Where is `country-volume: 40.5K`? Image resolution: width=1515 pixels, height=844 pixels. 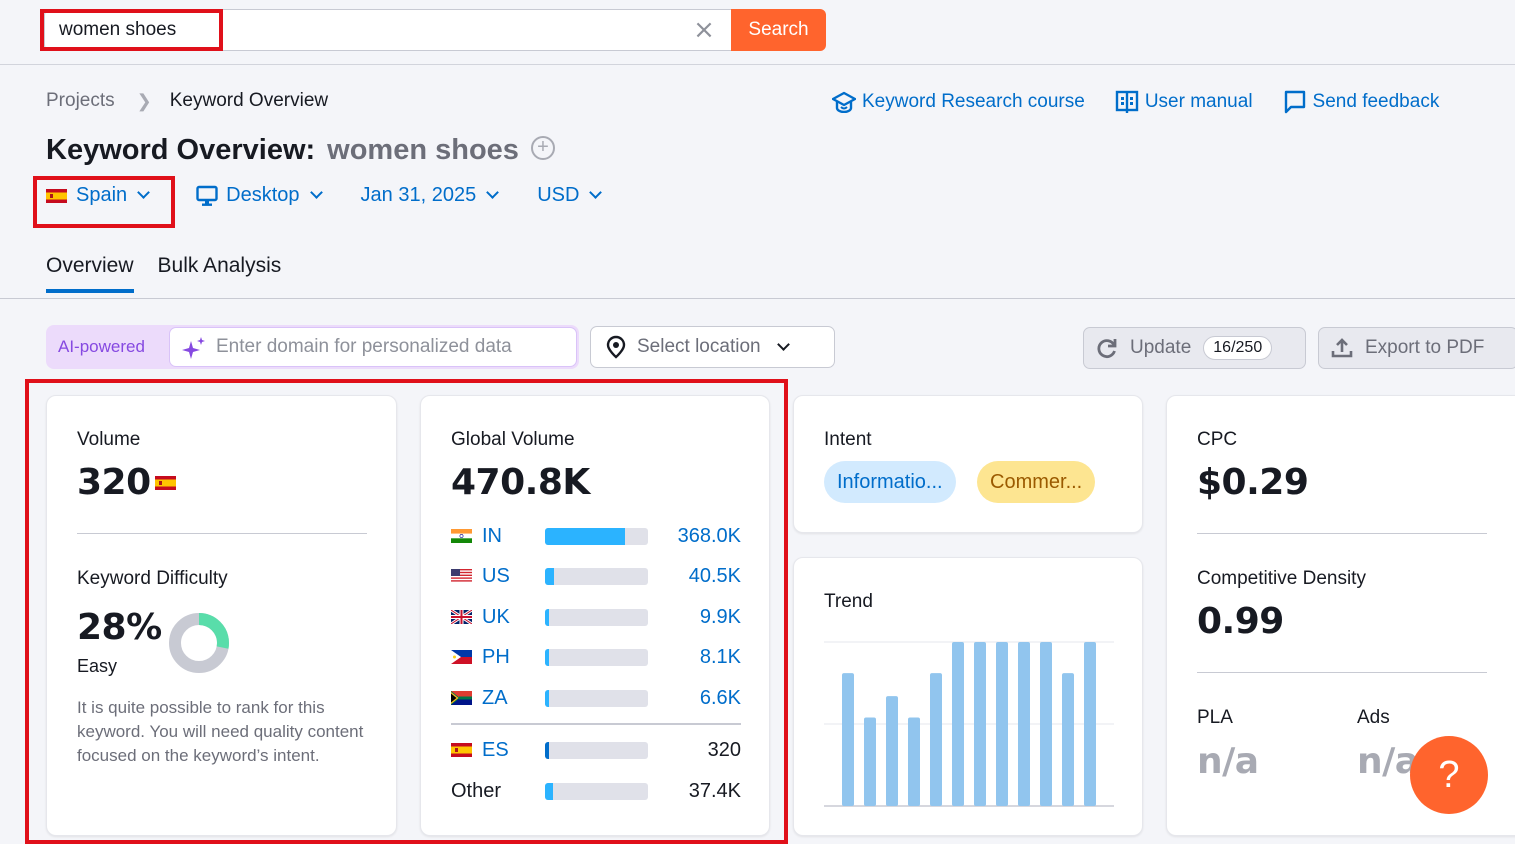 country-volume: 40.5K is located at coordinates (714, 575).